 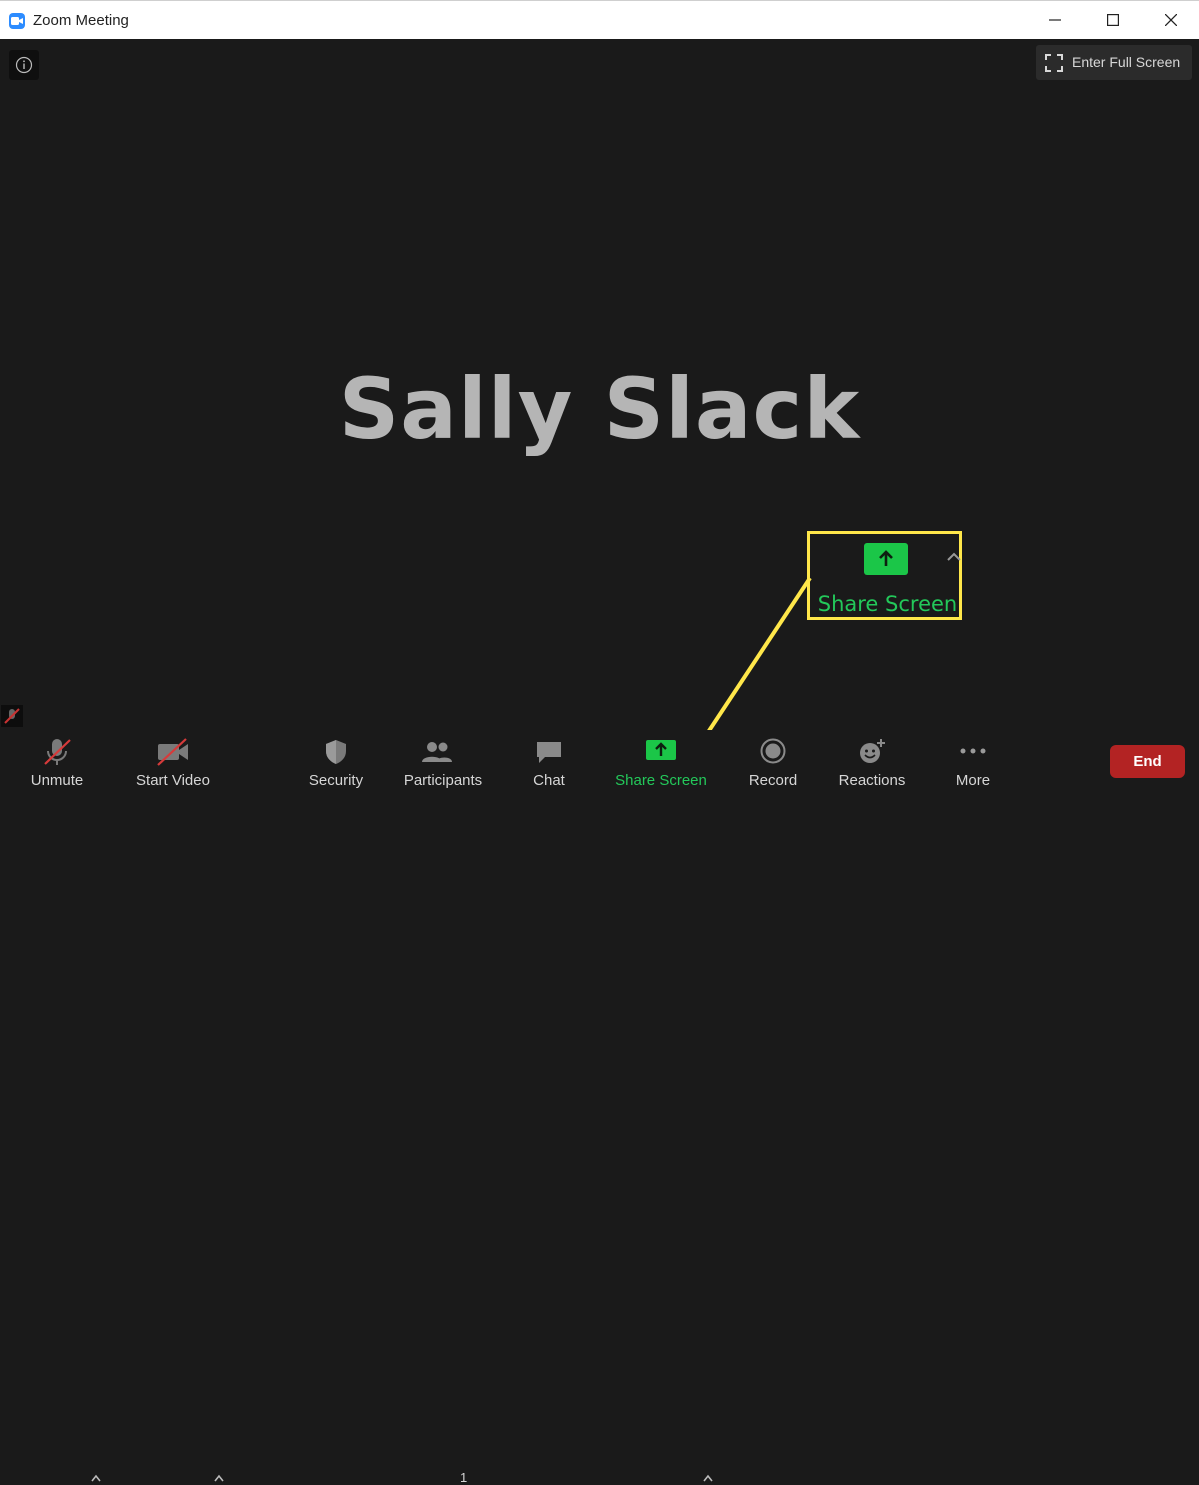 I want to click on security-button: Security, so click(x=336, y=762).